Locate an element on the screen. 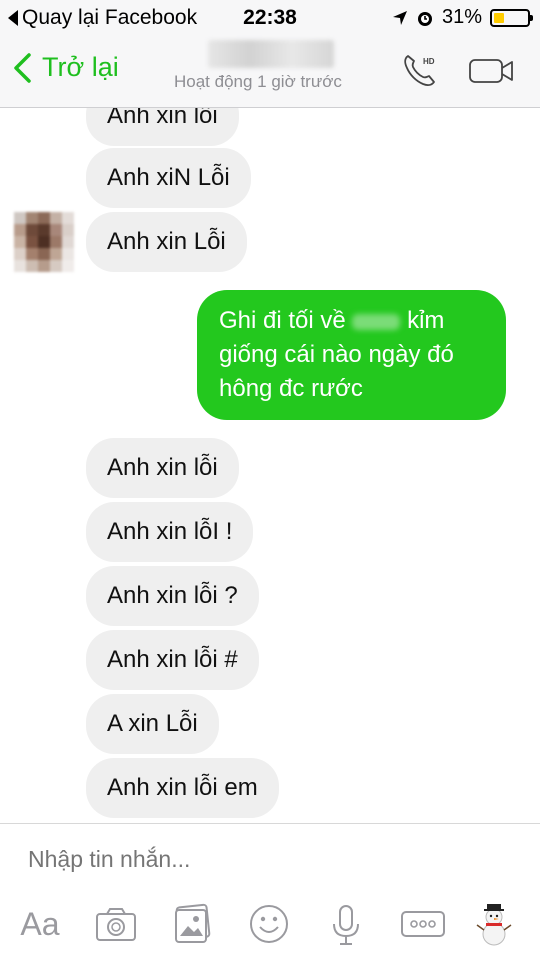 The image size is (540, 960). battery-percent: 31% is located at coordinates (461, 17).